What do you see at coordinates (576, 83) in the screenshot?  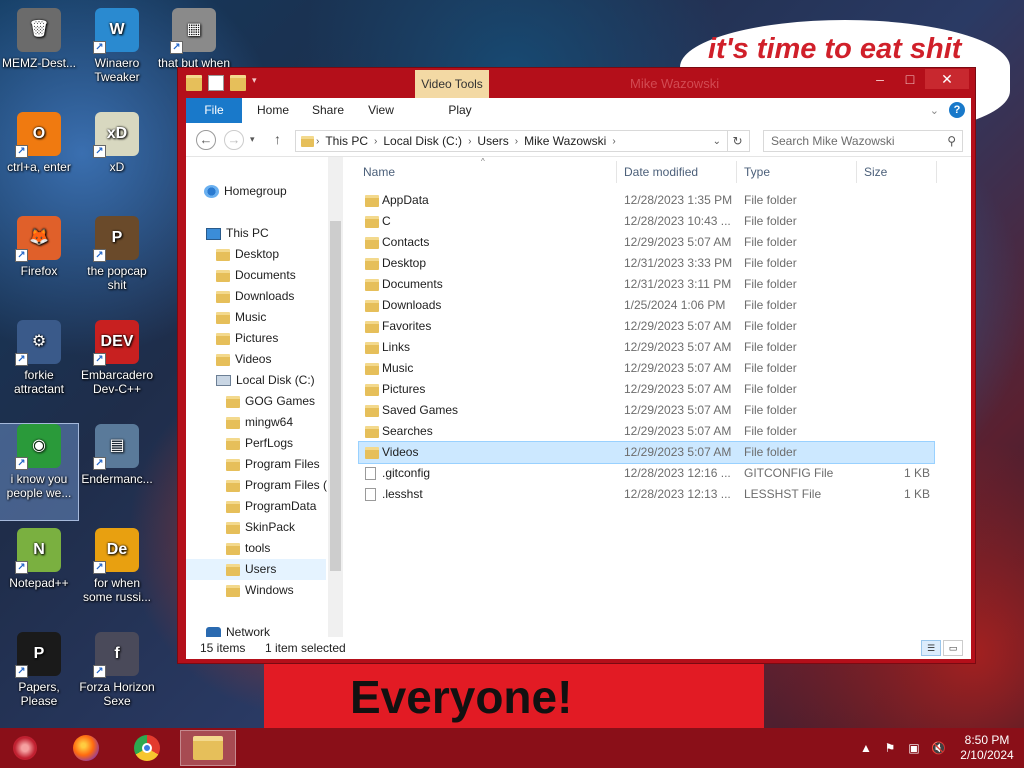 I see `title-bar: ▾ Video Tools Mike Wazowski – □ ✕` at bounding box center [576, 83].